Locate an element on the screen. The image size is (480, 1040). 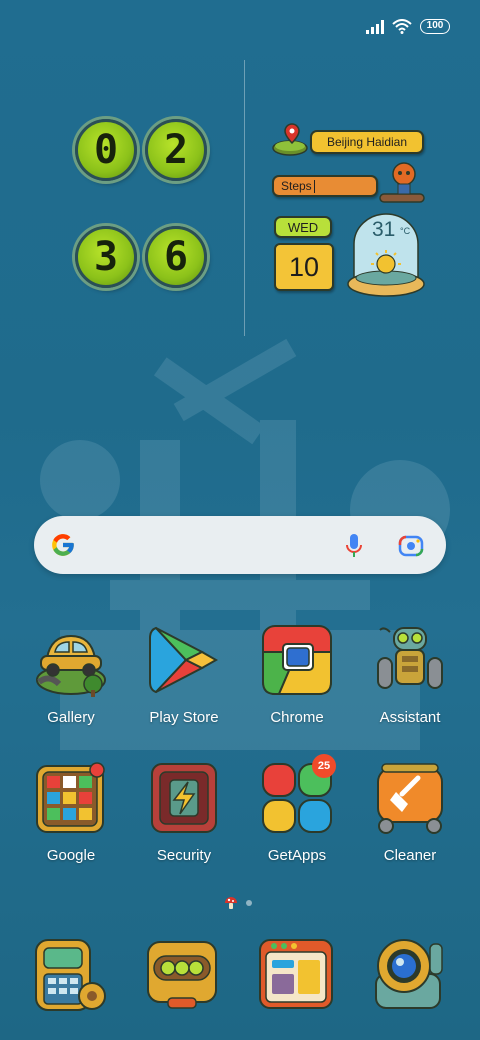
clock-hour-tens: 0 is located at coordinates (106, 150).